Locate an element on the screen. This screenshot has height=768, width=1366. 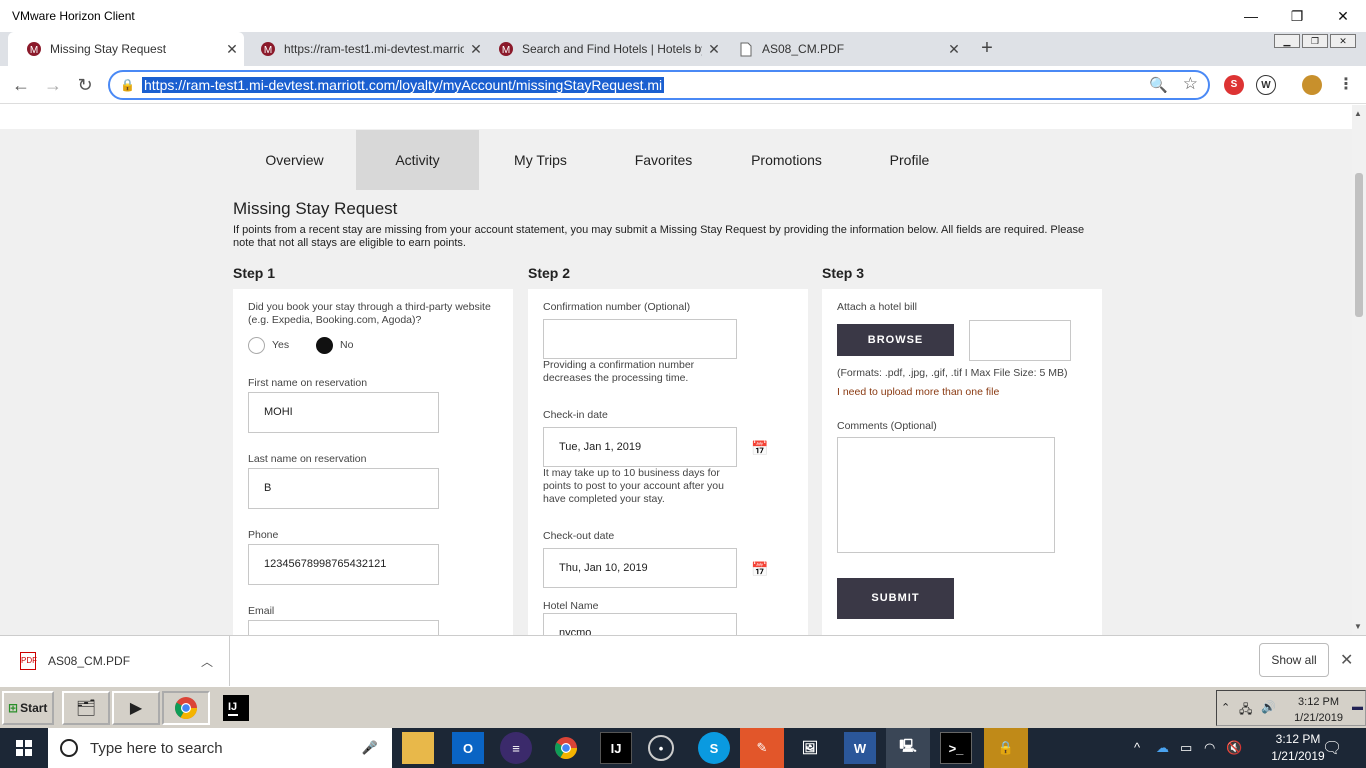
tab-ram-test: M https://ram-test1.mi-devtest.marriot ✕ is located at coordinates (365, 49).